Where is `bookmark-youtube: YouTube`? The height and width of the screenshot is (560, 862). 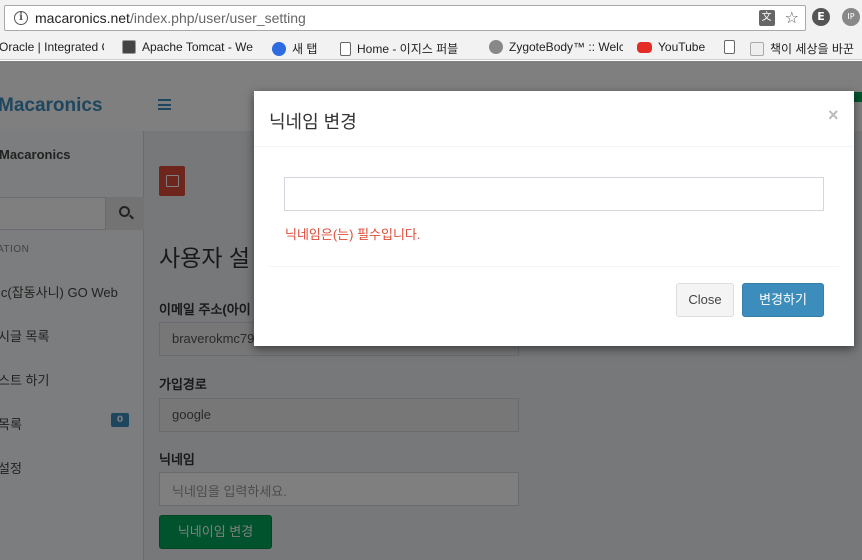 bookmark-youtube: YouTube is located at coordinates (677, 47).